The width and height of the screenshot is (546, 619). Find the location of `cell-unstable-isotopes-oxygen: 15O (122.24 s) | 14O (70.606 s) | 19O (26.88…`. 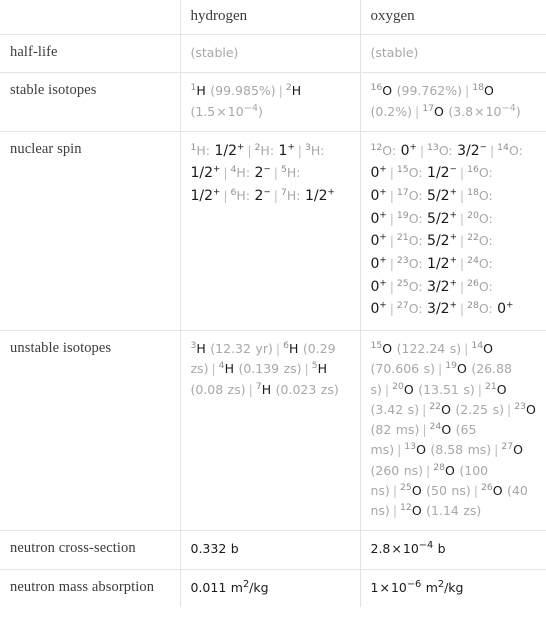

cell-unstable-isotopes-oxygen: 15O (122.24 s) | 14O (70.606 s) | 19O (26.88… is located at coordinates (452, 431).